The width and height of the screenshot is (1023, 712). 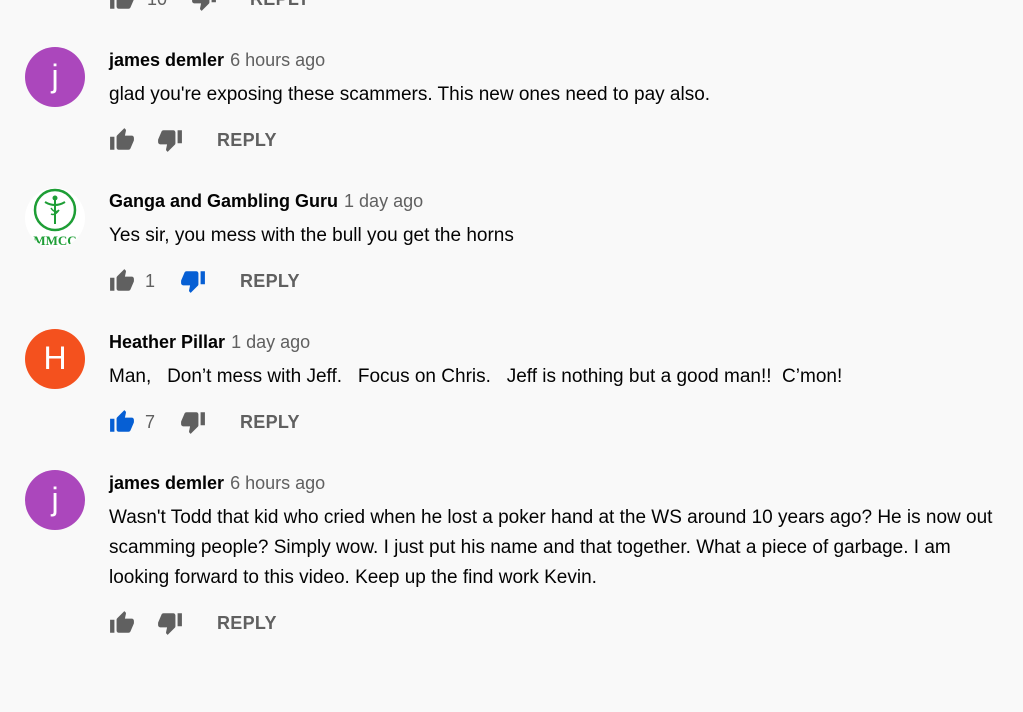 I want to click on caduceus-logo-icon: MMCC, so click(x=55, y=218).